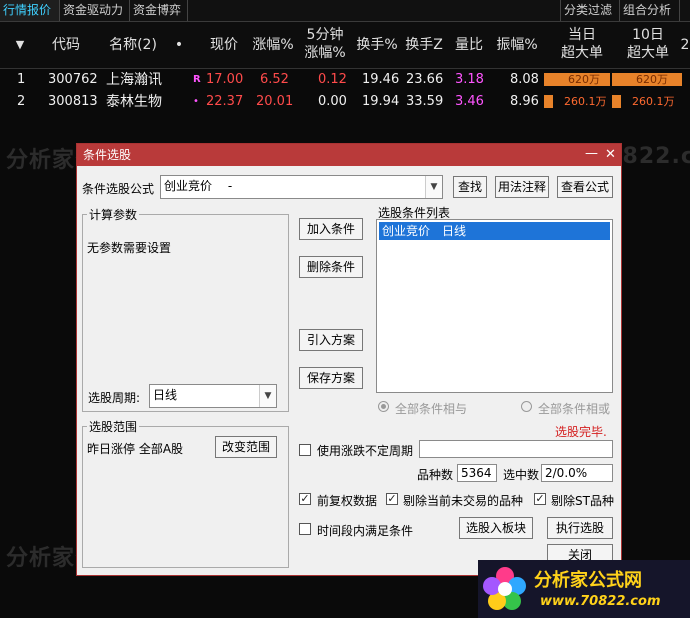 This screenshot has height=618, width=690. I want to click on col-price: 现价, so click(224, 45).